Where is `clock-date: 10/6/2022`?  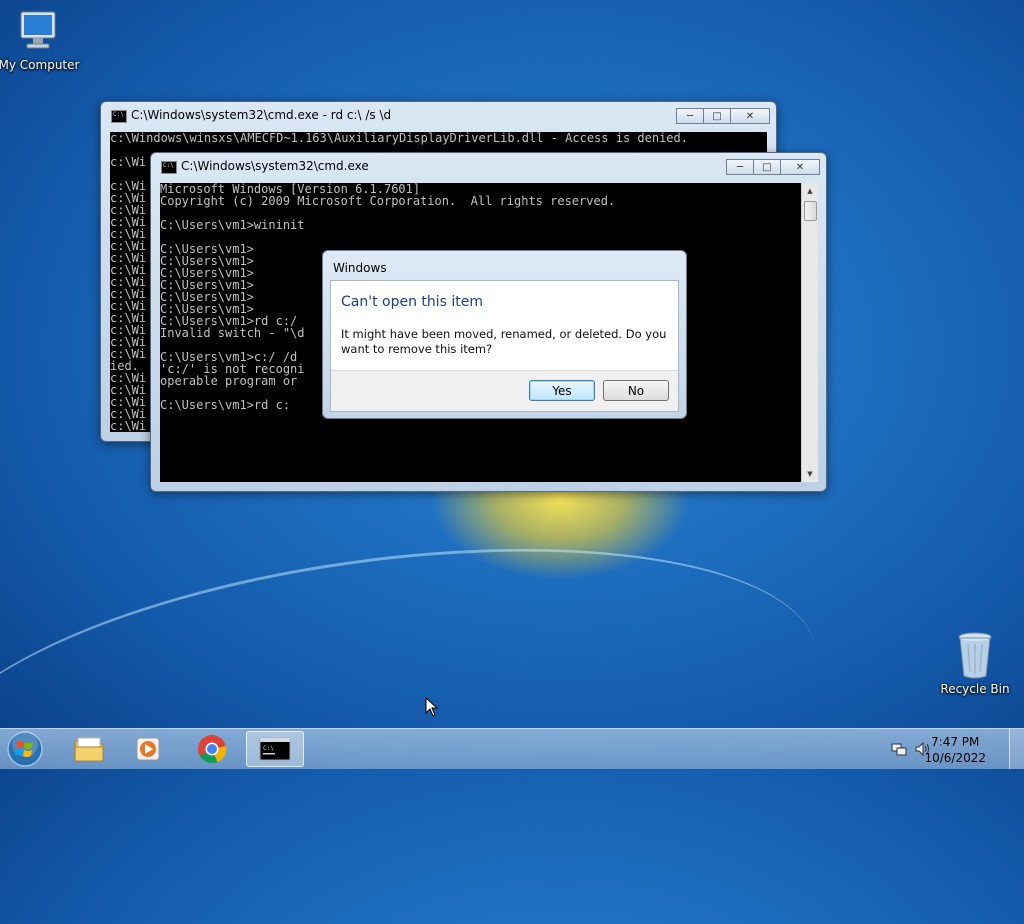
clock-date: 10/6/2022 is located at coordinates (955, 758).